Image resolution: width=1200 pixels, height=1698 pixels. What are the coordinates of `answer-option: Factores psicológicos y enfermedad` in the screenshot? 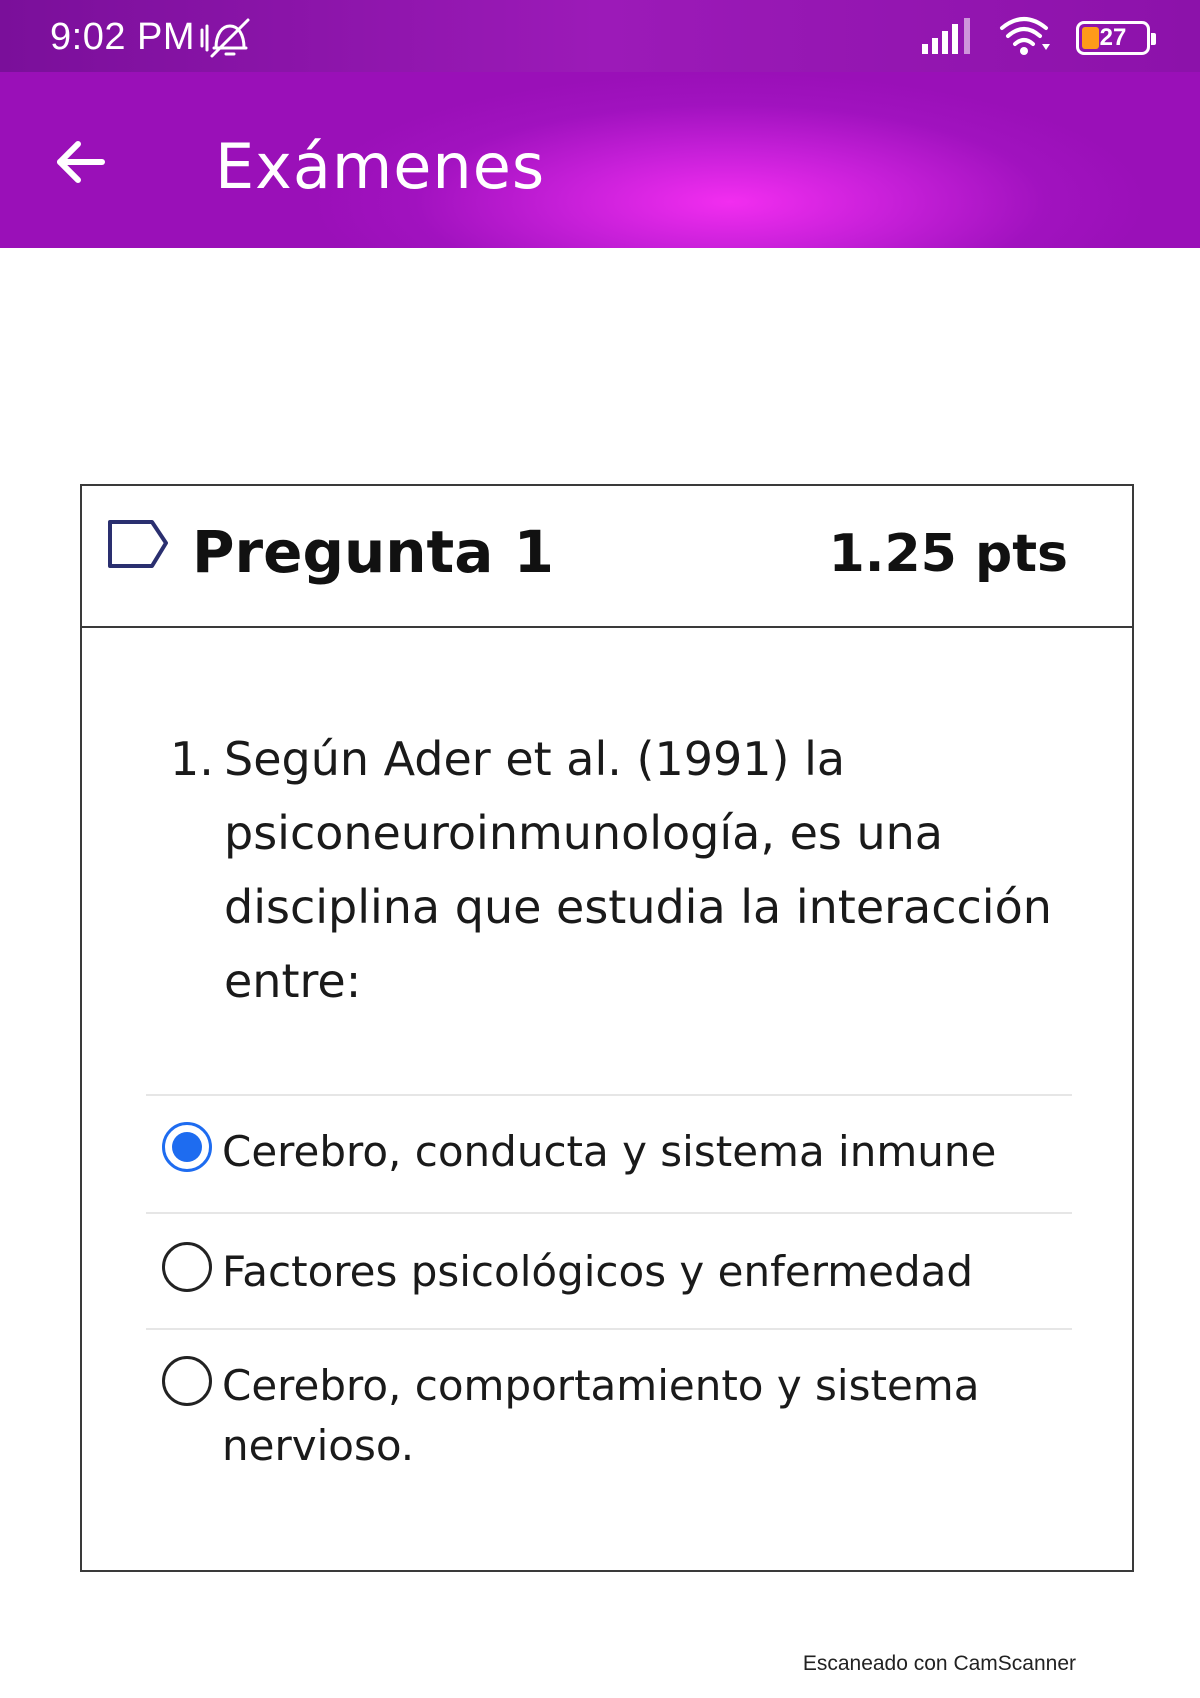 It's located at (609, 1270).